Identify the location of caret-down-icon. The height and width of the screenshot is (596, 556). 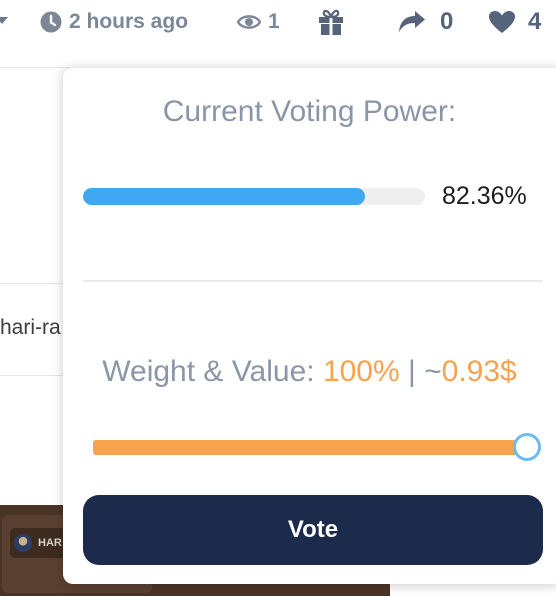
(4, 20).